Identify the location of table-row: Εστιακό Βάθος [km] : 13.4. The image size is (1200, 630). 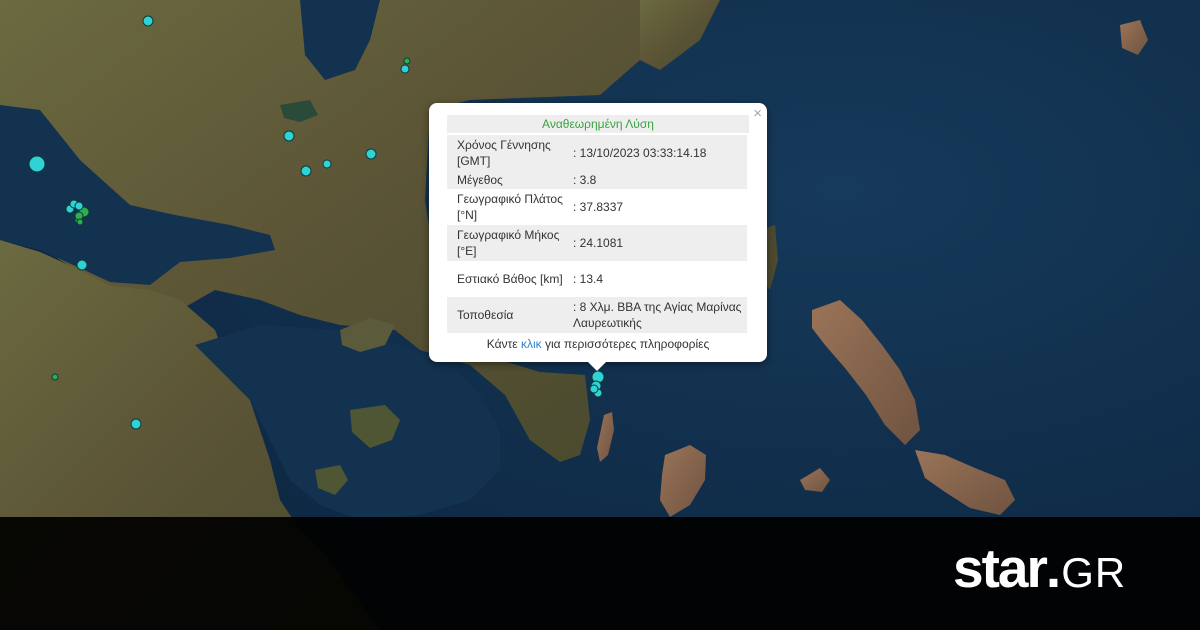
(597, 279).